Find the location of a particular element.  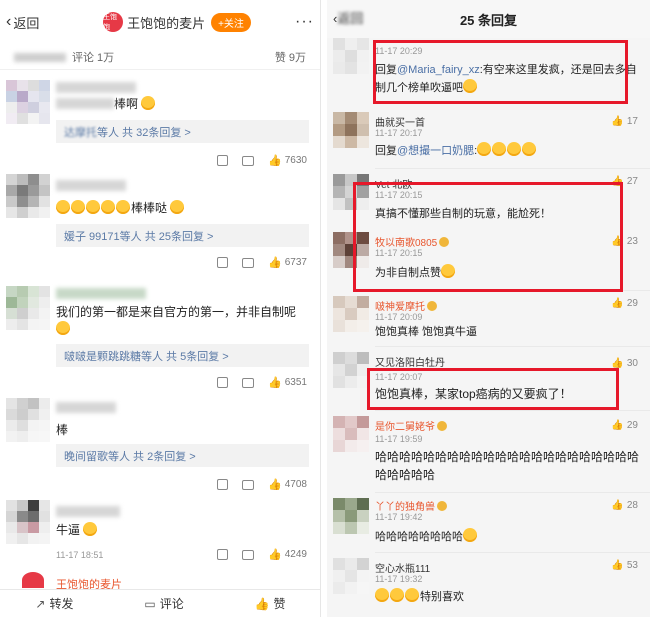

stats-bar: 评论 1万 赞 9万 is located at coordinates (160, 57).